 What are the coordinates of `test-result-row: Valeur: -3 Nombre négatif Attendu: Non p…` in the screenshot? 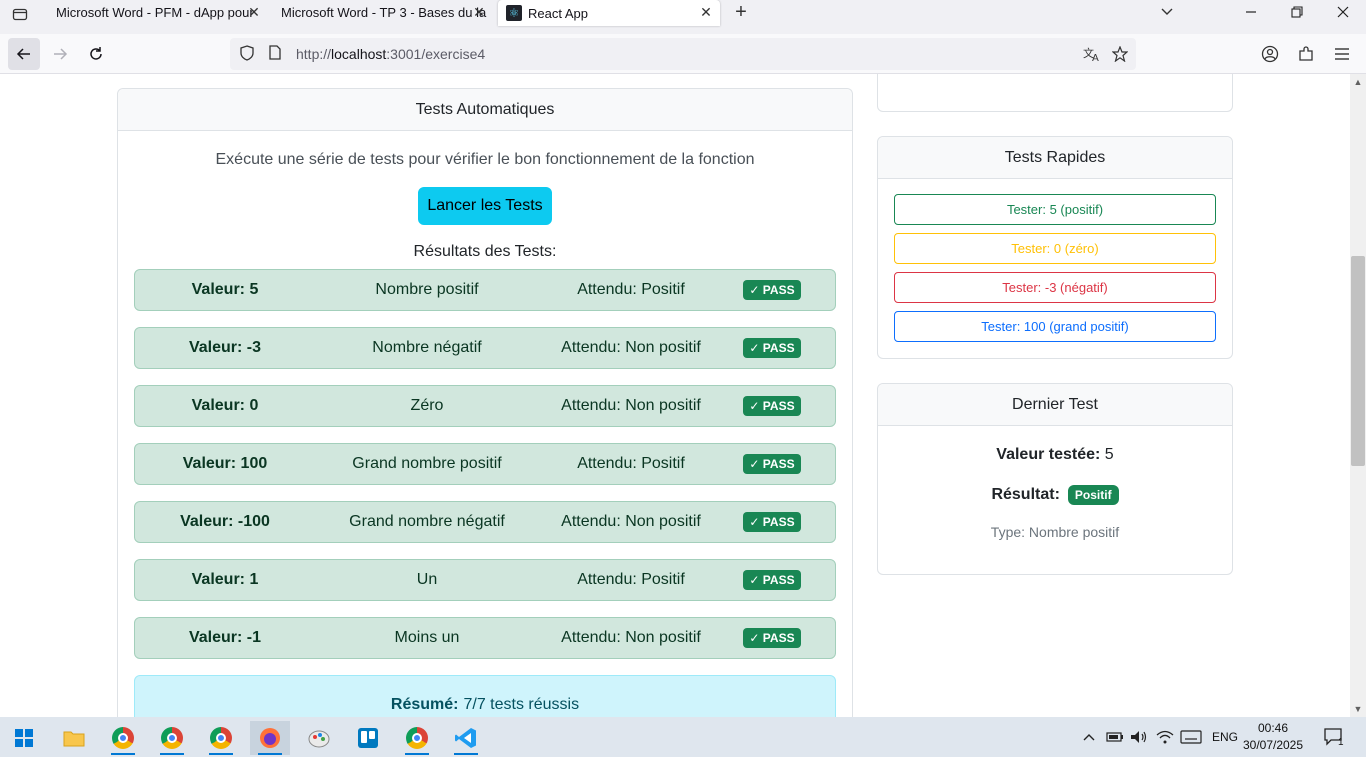 It's located at (485, 348).